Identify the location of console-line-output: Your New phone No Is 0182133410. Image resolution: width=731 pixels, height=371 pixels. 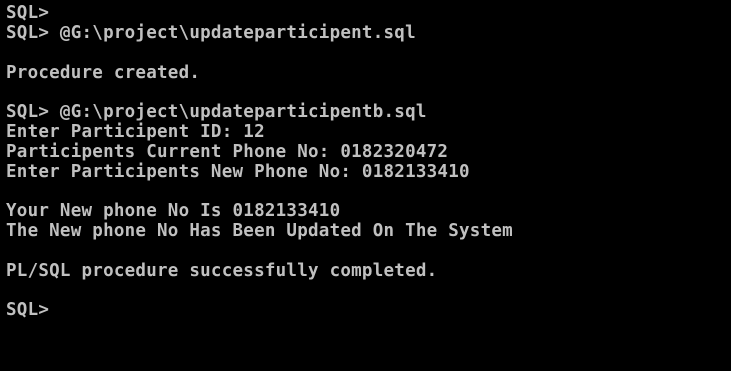
(173, 211).